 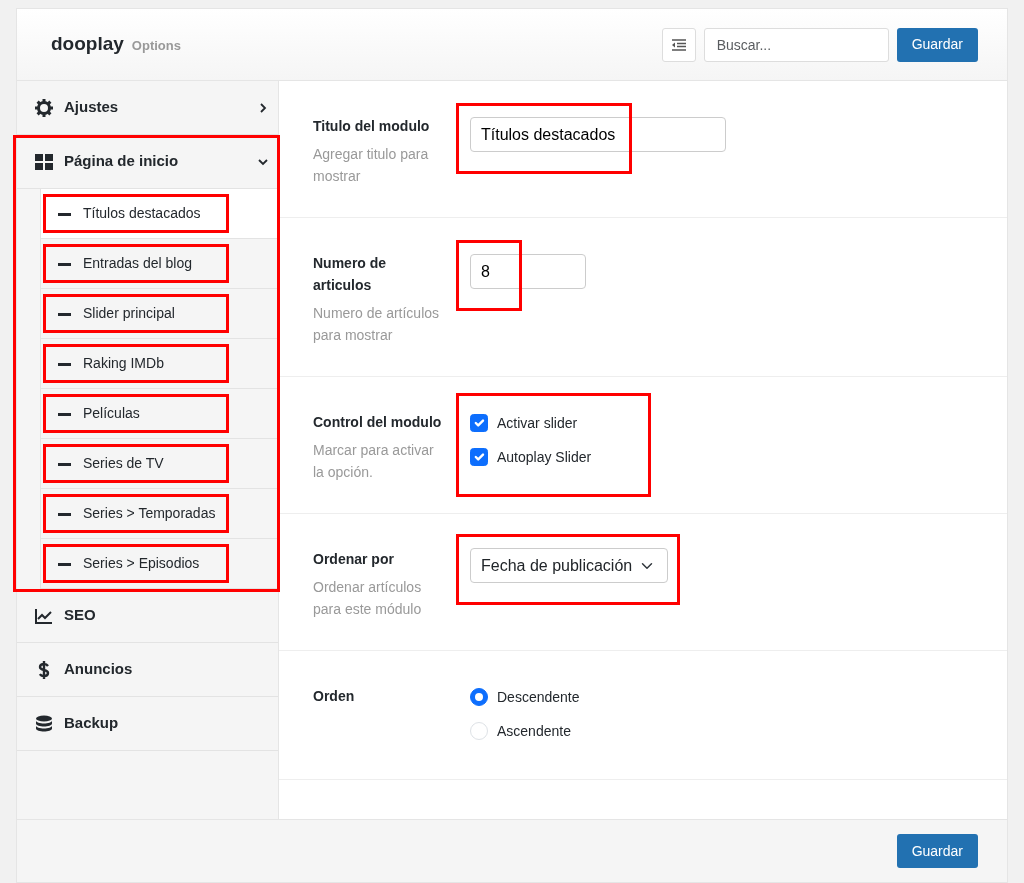 I want to click on indent-icon, so click(x=678, y=44).